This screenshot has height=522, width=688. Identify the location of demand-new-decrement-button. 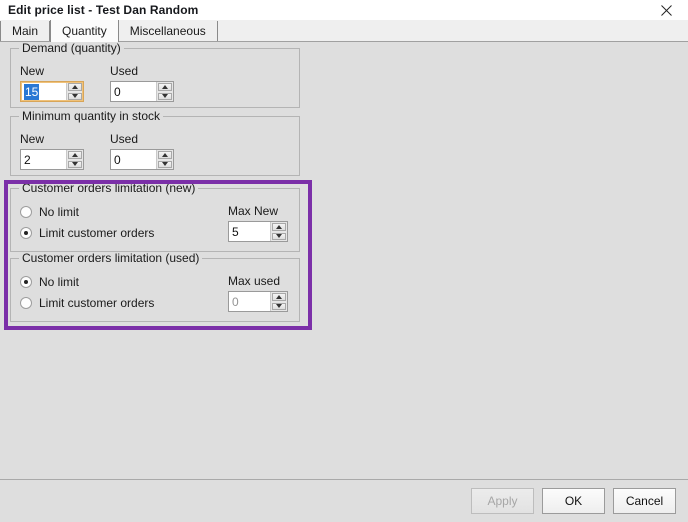
(75, 96).